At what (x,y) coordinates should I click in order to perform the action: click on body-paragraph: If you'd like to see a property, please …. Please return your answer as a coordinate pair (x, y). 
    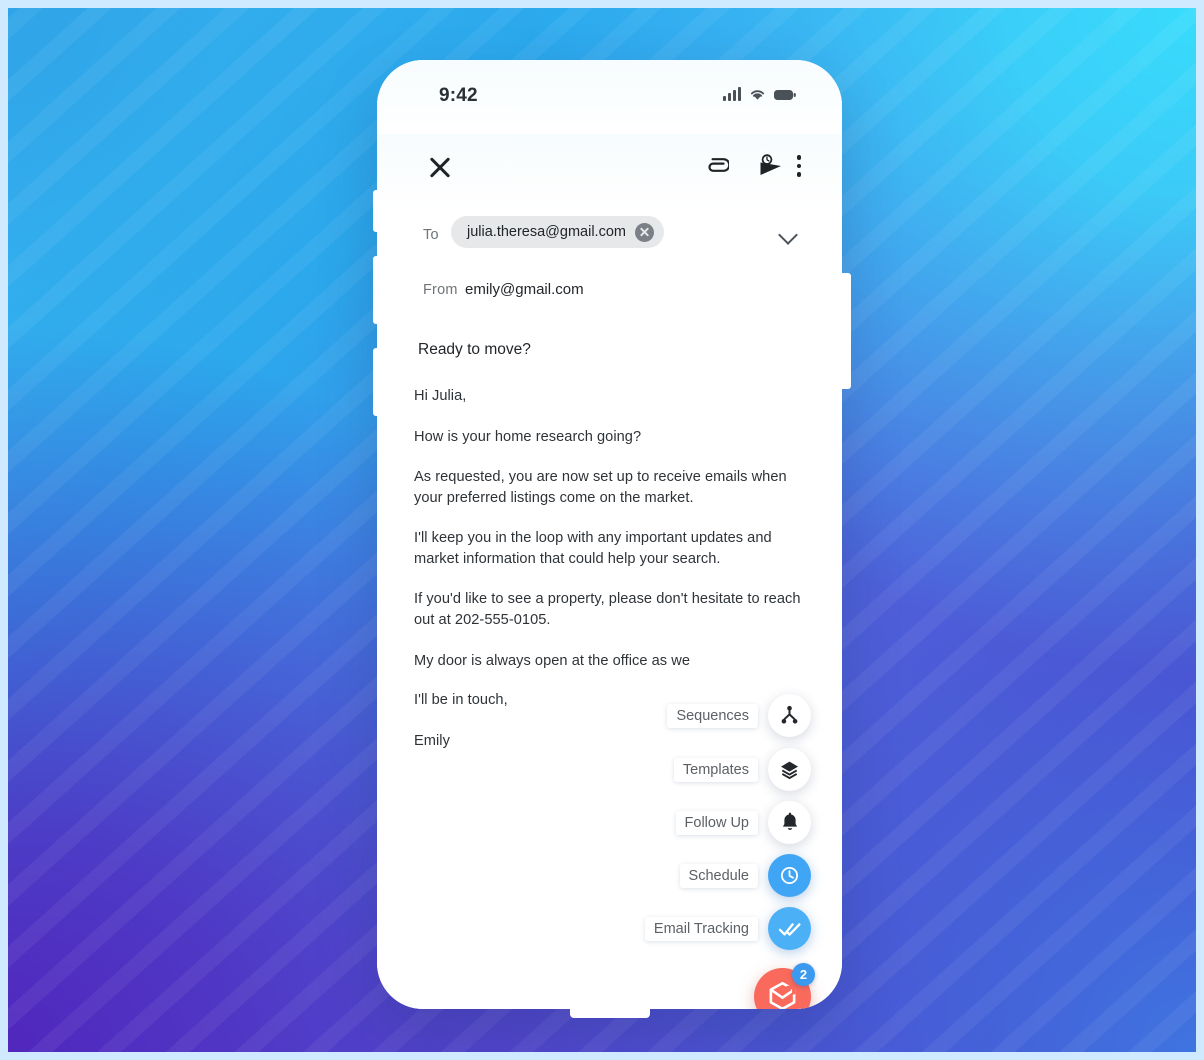
    Looking at the image, I should click on (607, 609).